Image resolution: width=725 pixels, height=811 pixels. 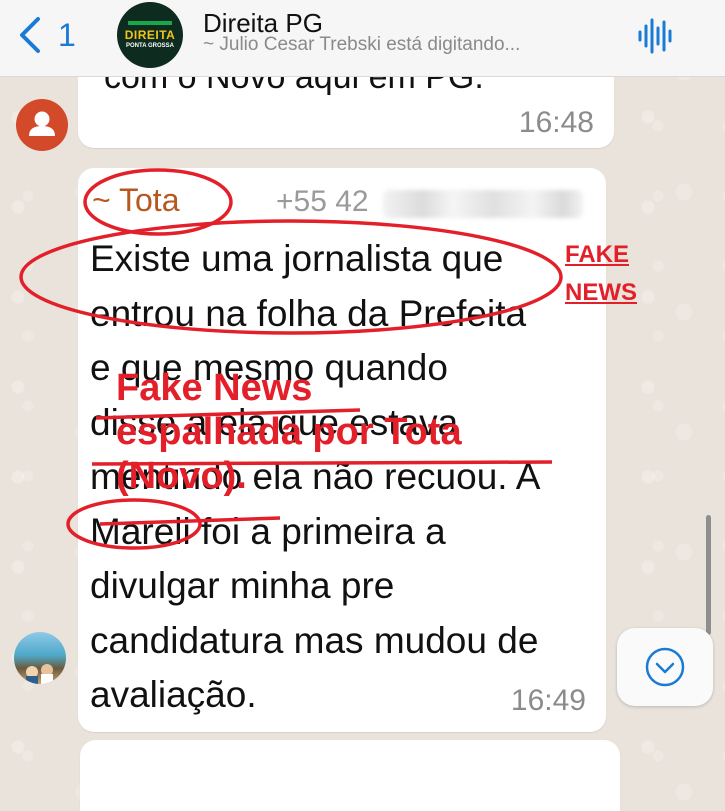 I want to click on sender-name: ~ Tota, so click(x=135, y=200).